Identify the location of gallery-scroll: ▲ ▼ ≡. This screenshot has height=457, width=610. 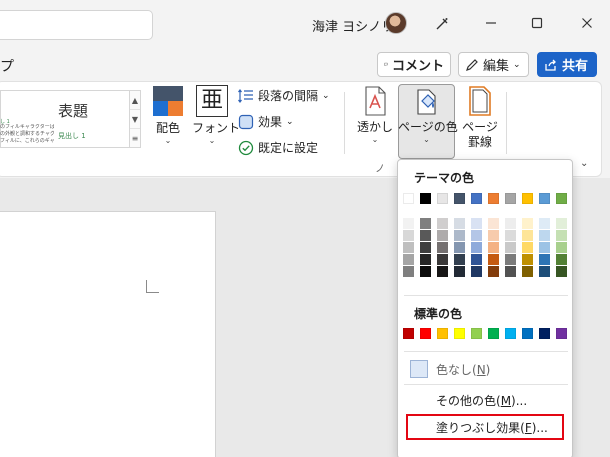
(135, 119).